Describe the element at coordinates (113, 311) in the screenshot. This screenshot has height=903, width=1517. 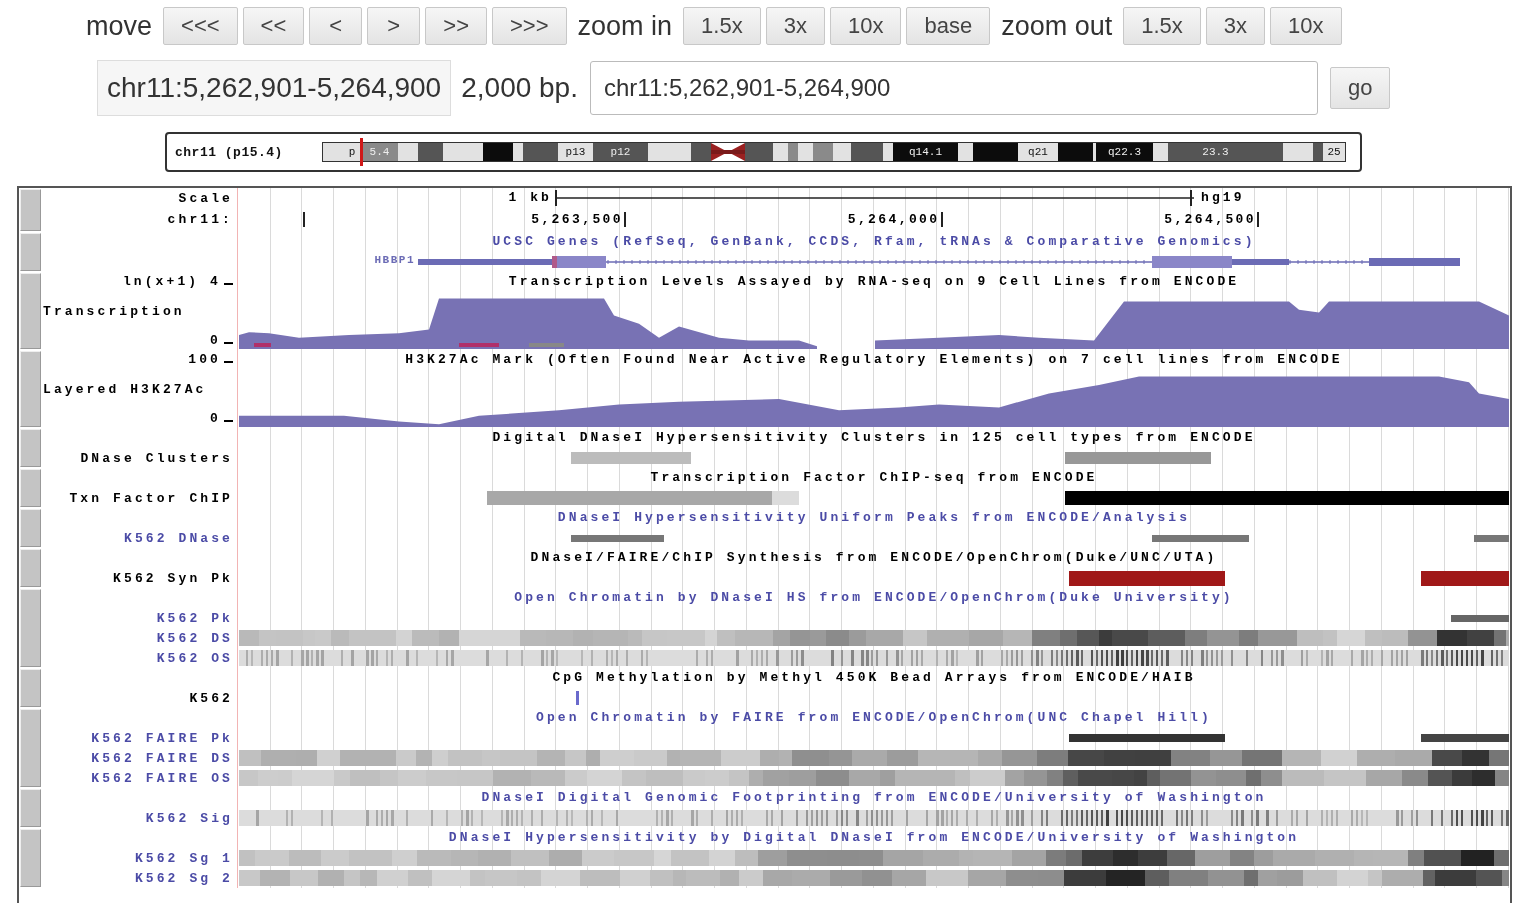
I see `track-label: Transcription` at that location.